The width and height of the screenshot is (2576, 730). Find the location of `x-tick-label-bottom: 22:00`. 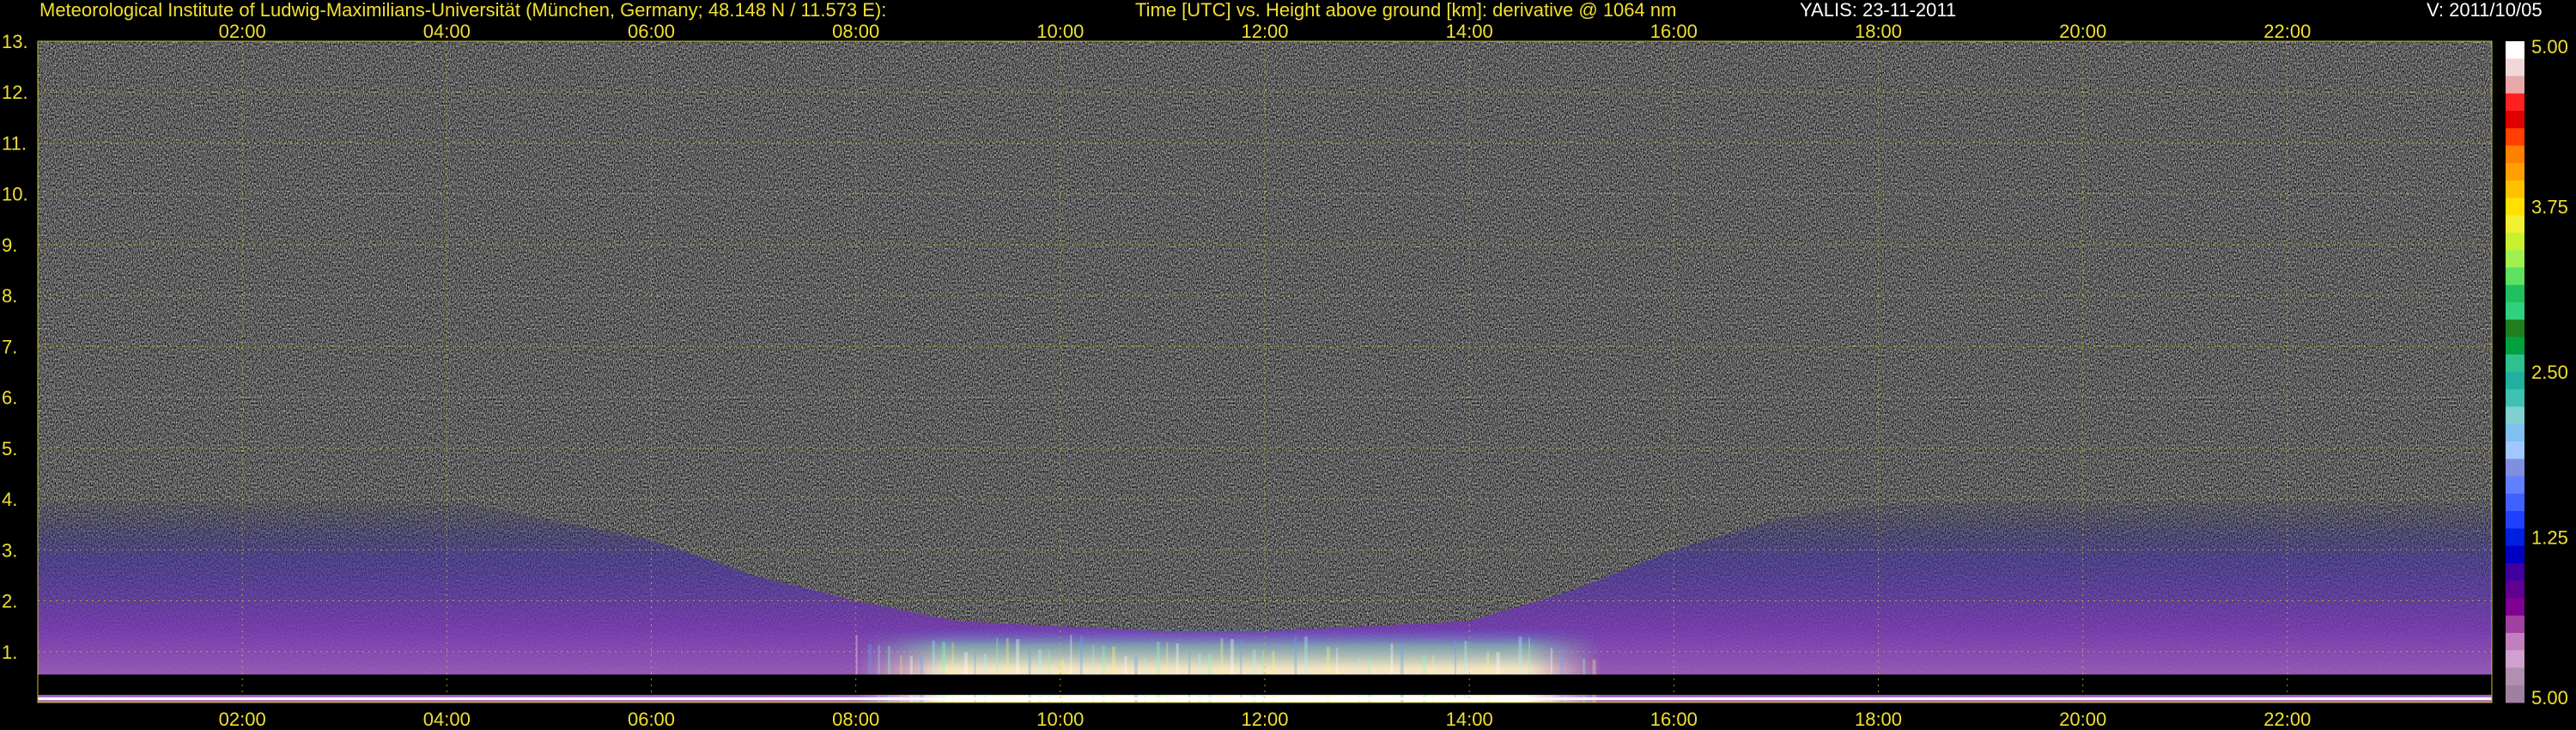

x-tick-label-bottom: 22:00 is located at coordinates (2287, 719).